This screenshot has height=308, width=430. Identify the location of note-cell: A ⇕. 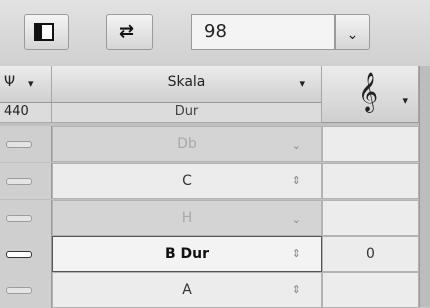
(187, 290).